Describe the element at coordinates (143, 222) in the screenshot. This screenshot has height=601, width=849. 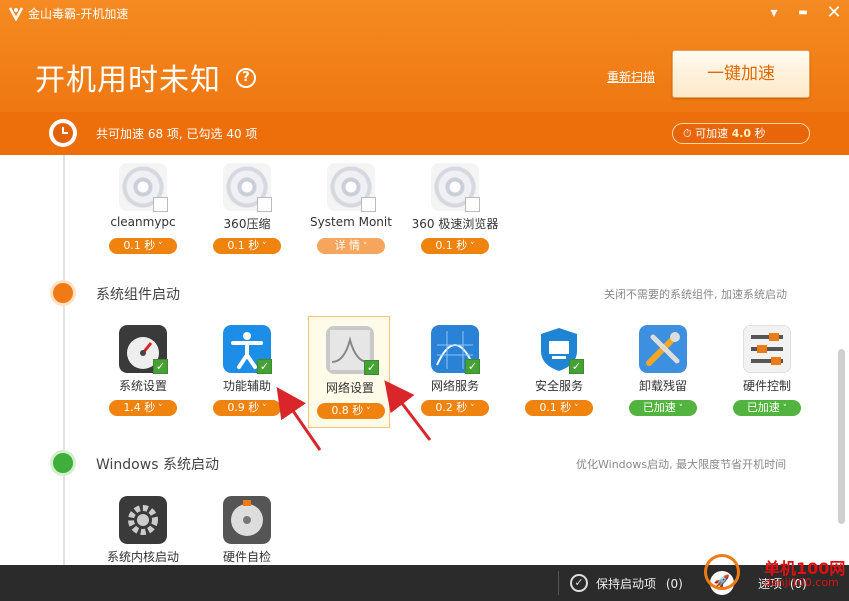
I see `item-name: cleanmypc` at that location.